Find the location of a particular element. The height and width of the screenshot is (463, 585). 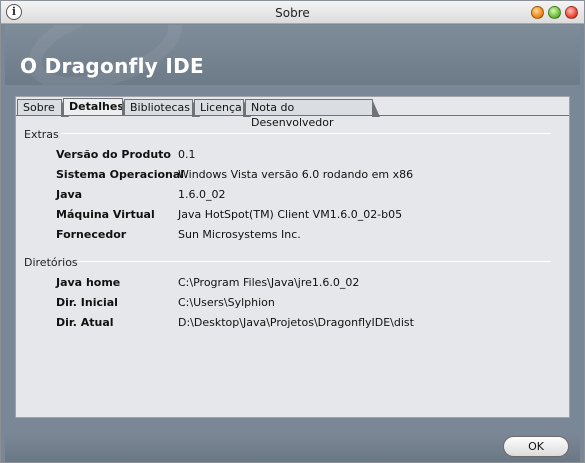

extras-row-label: Versão do Produto is located at coordinates (113, 154).